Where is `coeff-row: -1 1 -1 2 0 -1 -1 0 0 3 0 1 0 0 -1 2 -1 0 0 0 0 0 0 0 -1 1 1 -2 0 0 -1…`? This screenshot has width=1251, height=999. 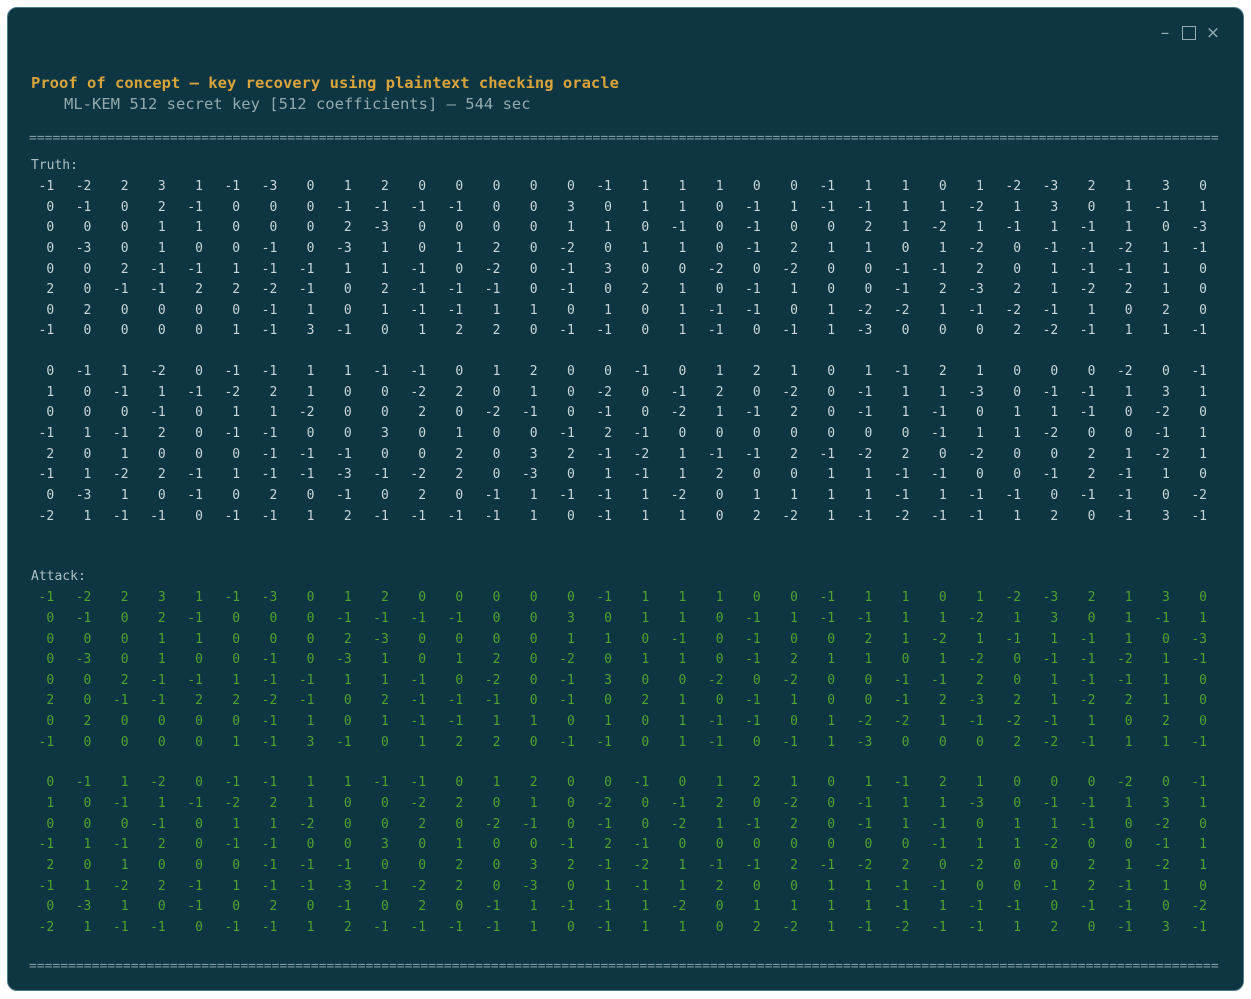
coeff-row: -1 1 -1 2 0 -1 -1 0 0 3 0 1 0 0 -1 2 -1 0 0 0 0 0 0 0 -1 1 1 -2 0 0 -1… is located at coordinates (630, 845).